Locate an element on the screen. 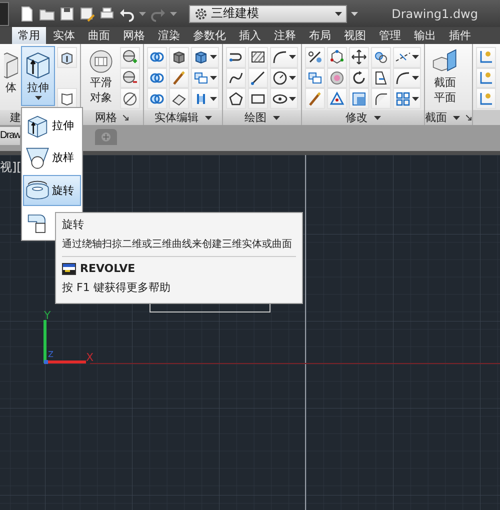 The image size is (500, 510). application-button is located at coordinates (4, 14).